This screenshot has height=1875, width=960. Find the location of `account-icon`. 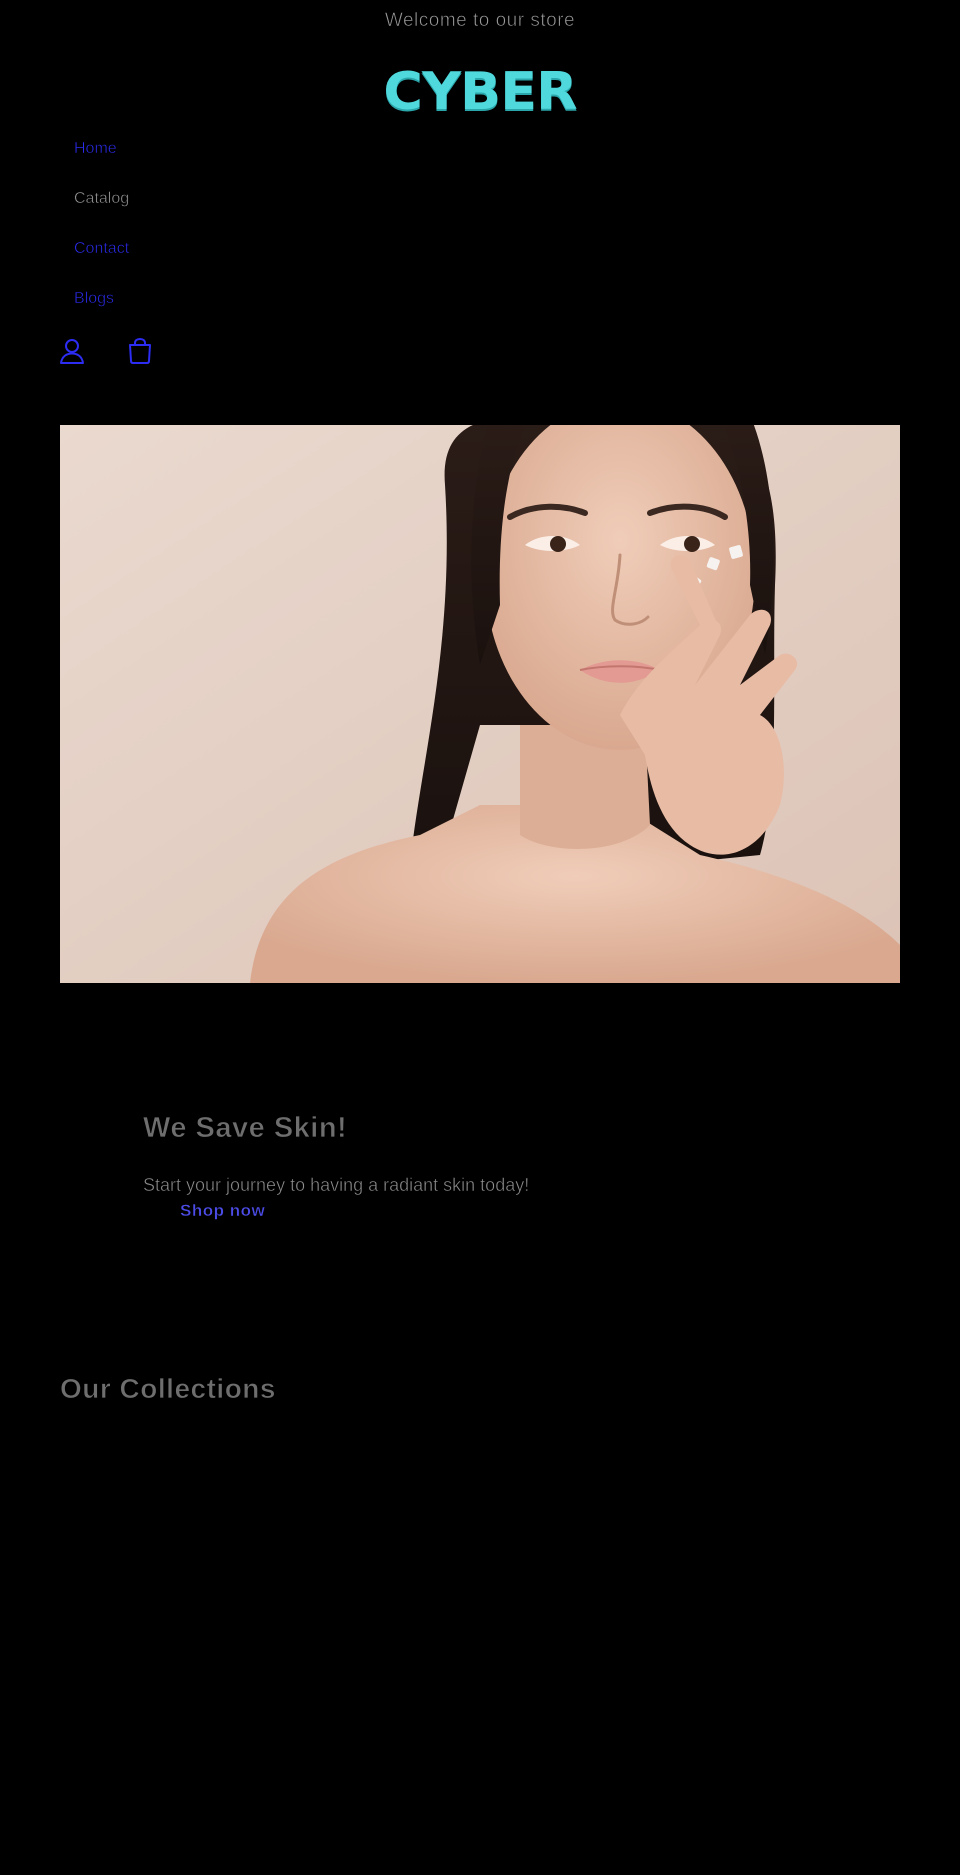

account-icon is located at coordinates (72, 351).